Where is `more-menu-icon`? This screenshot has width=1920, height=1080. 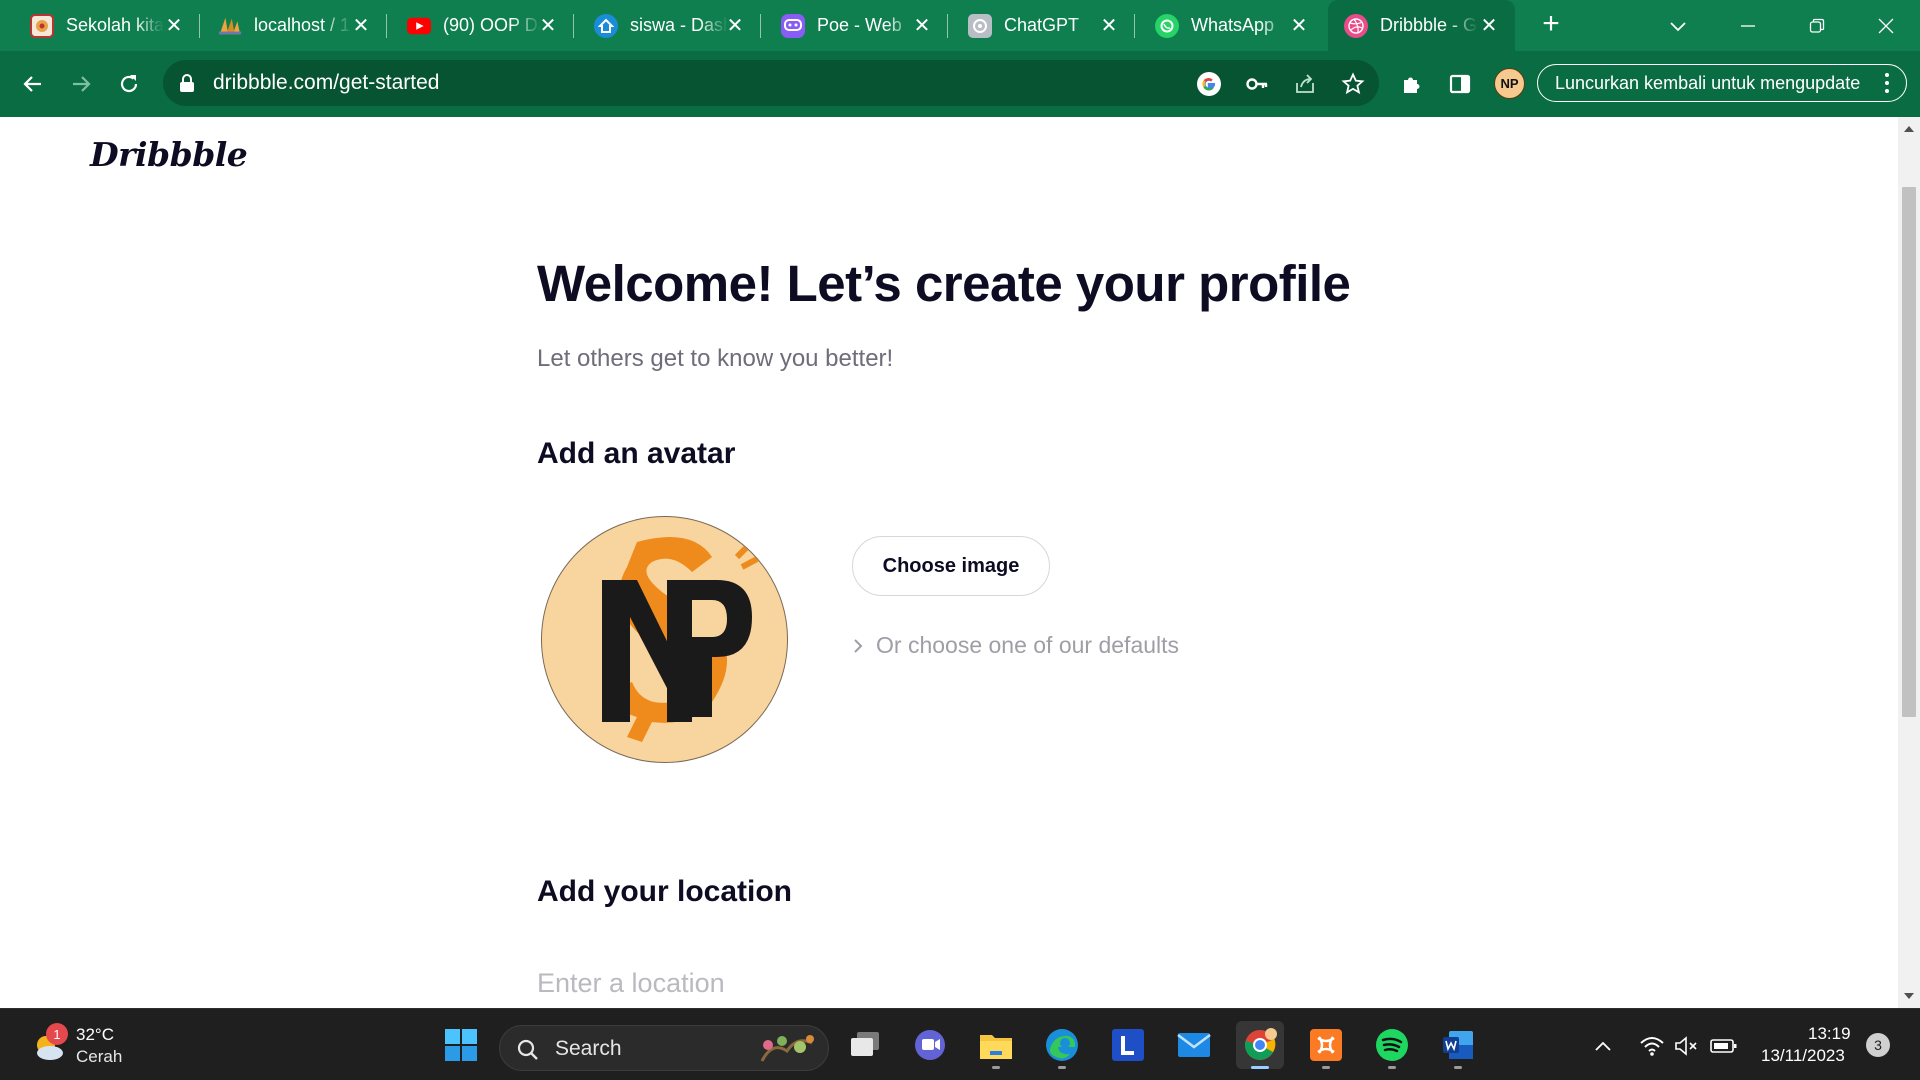 more-menu-icon is located at coordinates (1887, 83).